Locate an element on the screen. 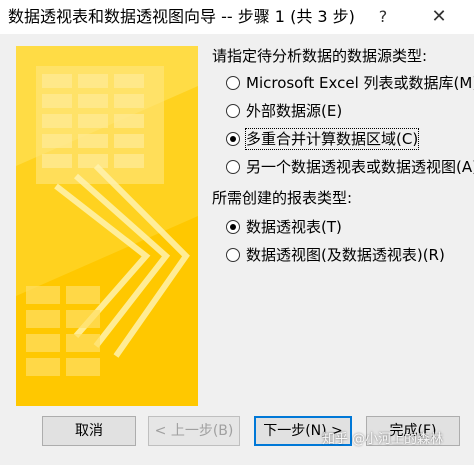 The height and width of the screenshot is (465, 474). radio-excel-list-label: Microsoft Excel 列表或数据库(M) is located at coordinates (360, 83).